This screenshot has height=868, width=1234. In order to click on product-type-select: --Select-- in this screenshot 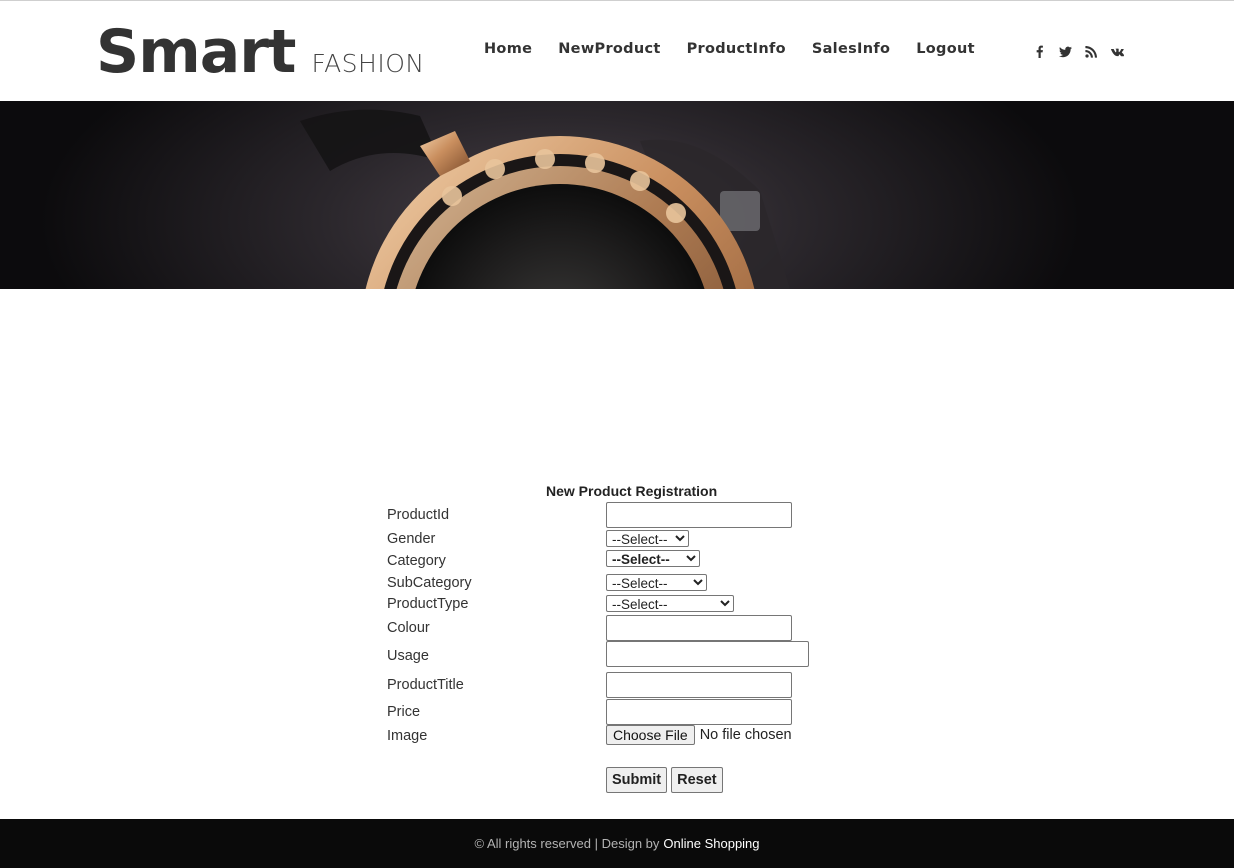, I will do `click(670, 603)`.